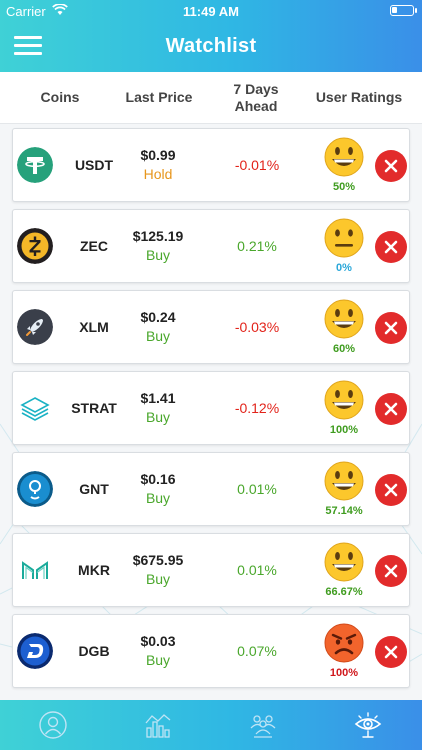 Image resolution: width=422 pixels, height=750 pixels. I want to click on clock: 11:49 AM, so click(211, 11).